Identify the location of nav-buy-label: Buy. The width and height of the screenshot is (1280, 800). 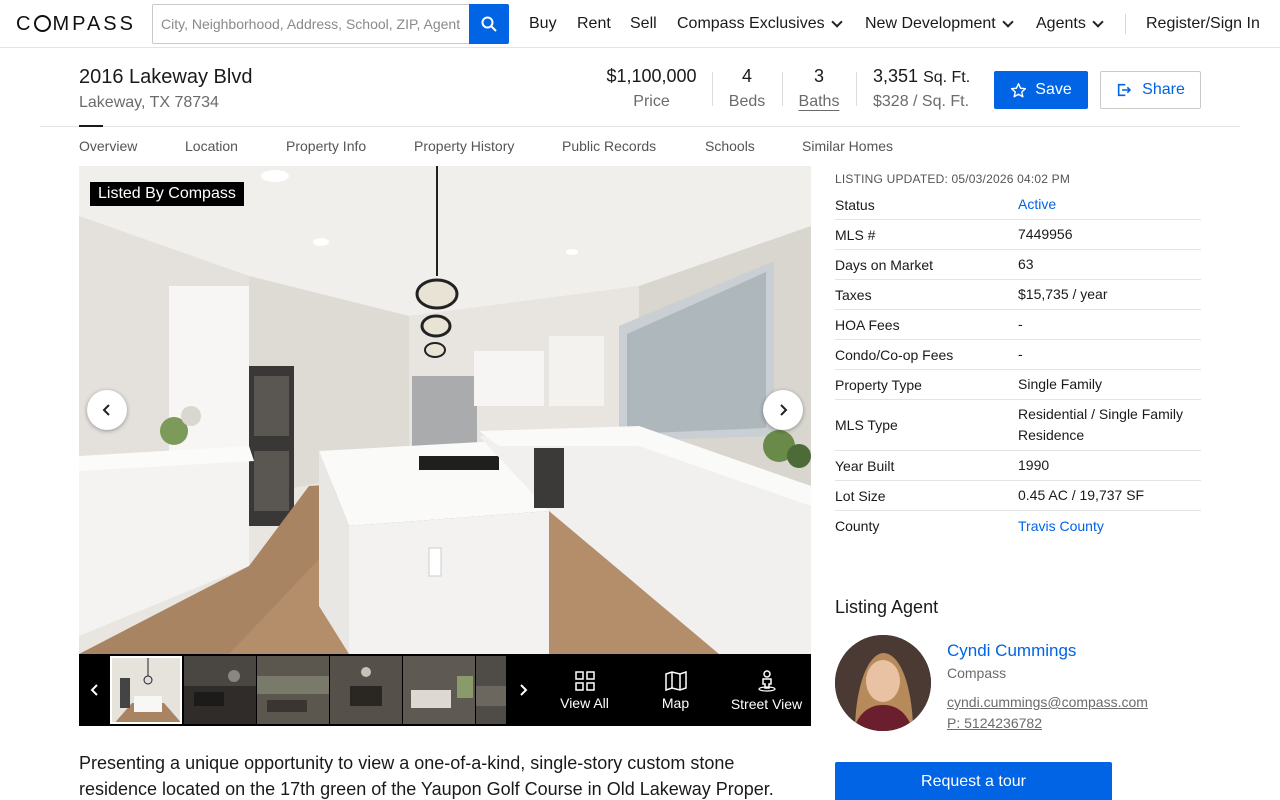
(543, 23).